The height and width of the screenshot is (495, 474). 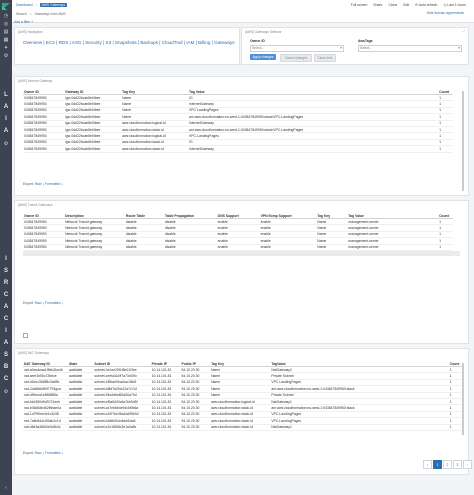 What do you see at coordinates (6, 47) in the screenshot?
I see `wrench-icon: ✦` at bounding box center [6, 47].